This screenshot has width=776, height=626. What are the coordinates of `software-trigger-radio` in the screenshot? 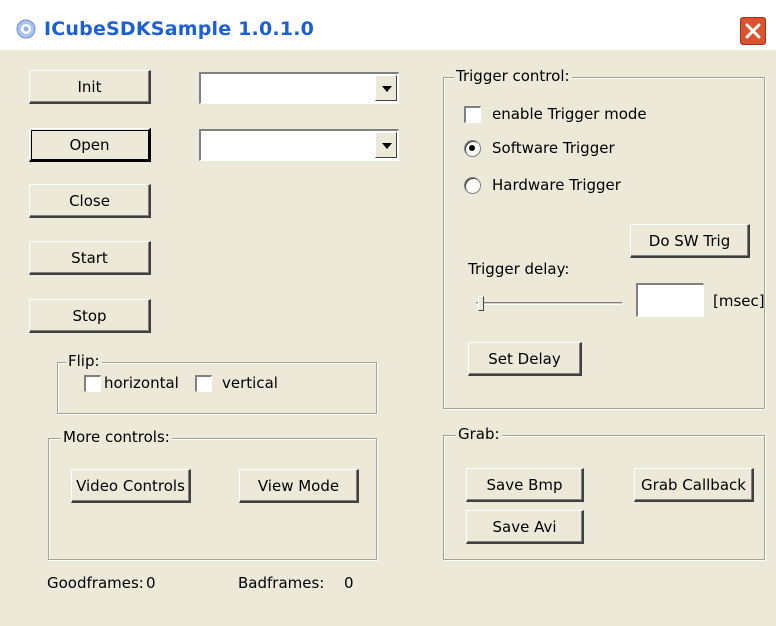 It's located at (472, 148).